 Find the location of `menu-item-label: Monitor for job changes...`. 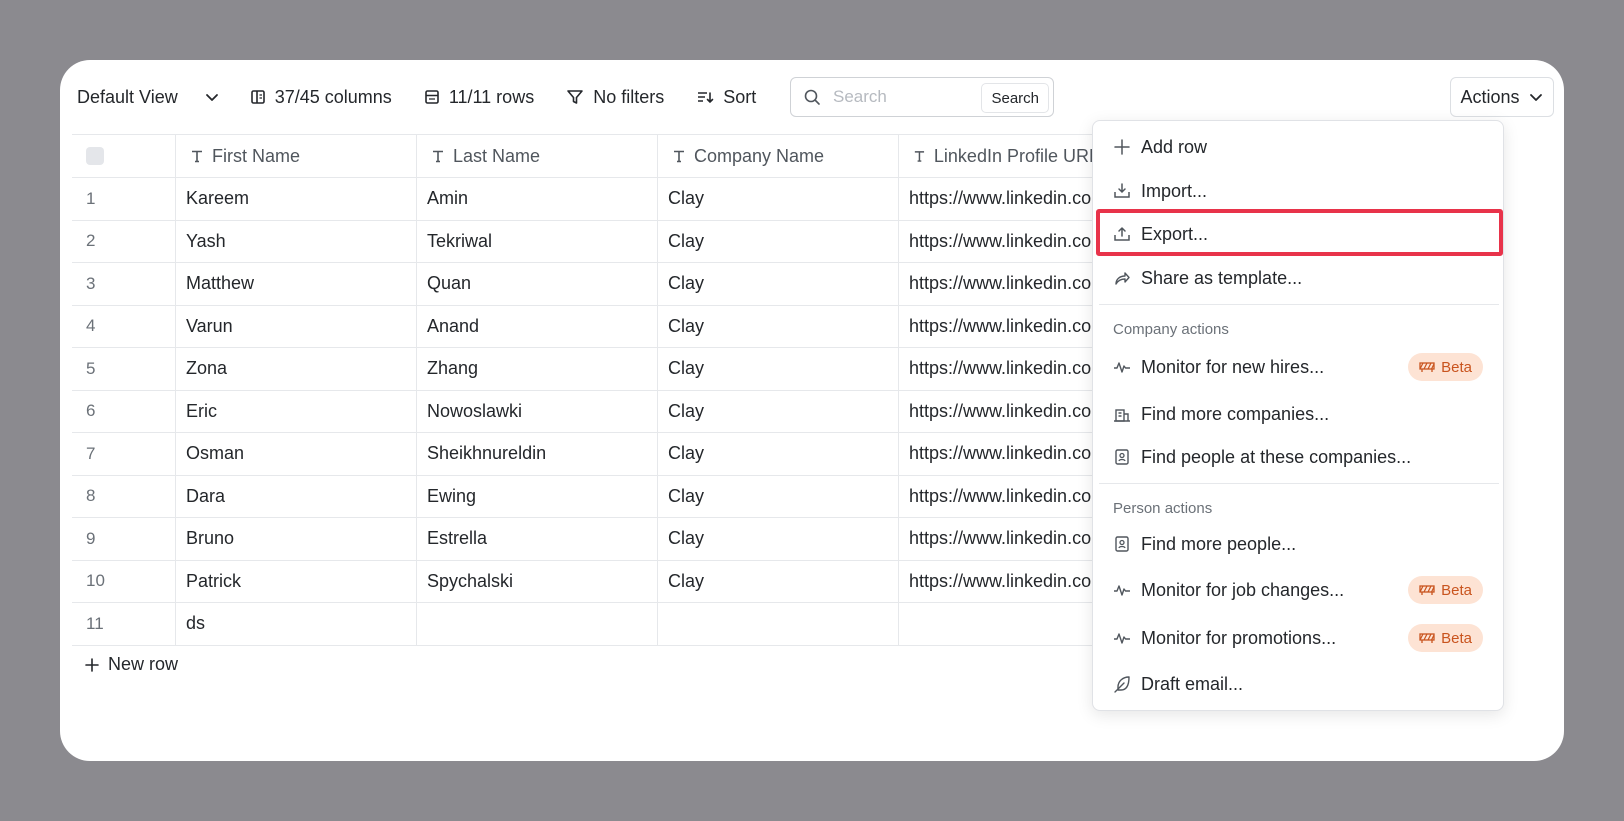

menu-item-label: Monitor for job changes... is located at coordinates (1243, 589).